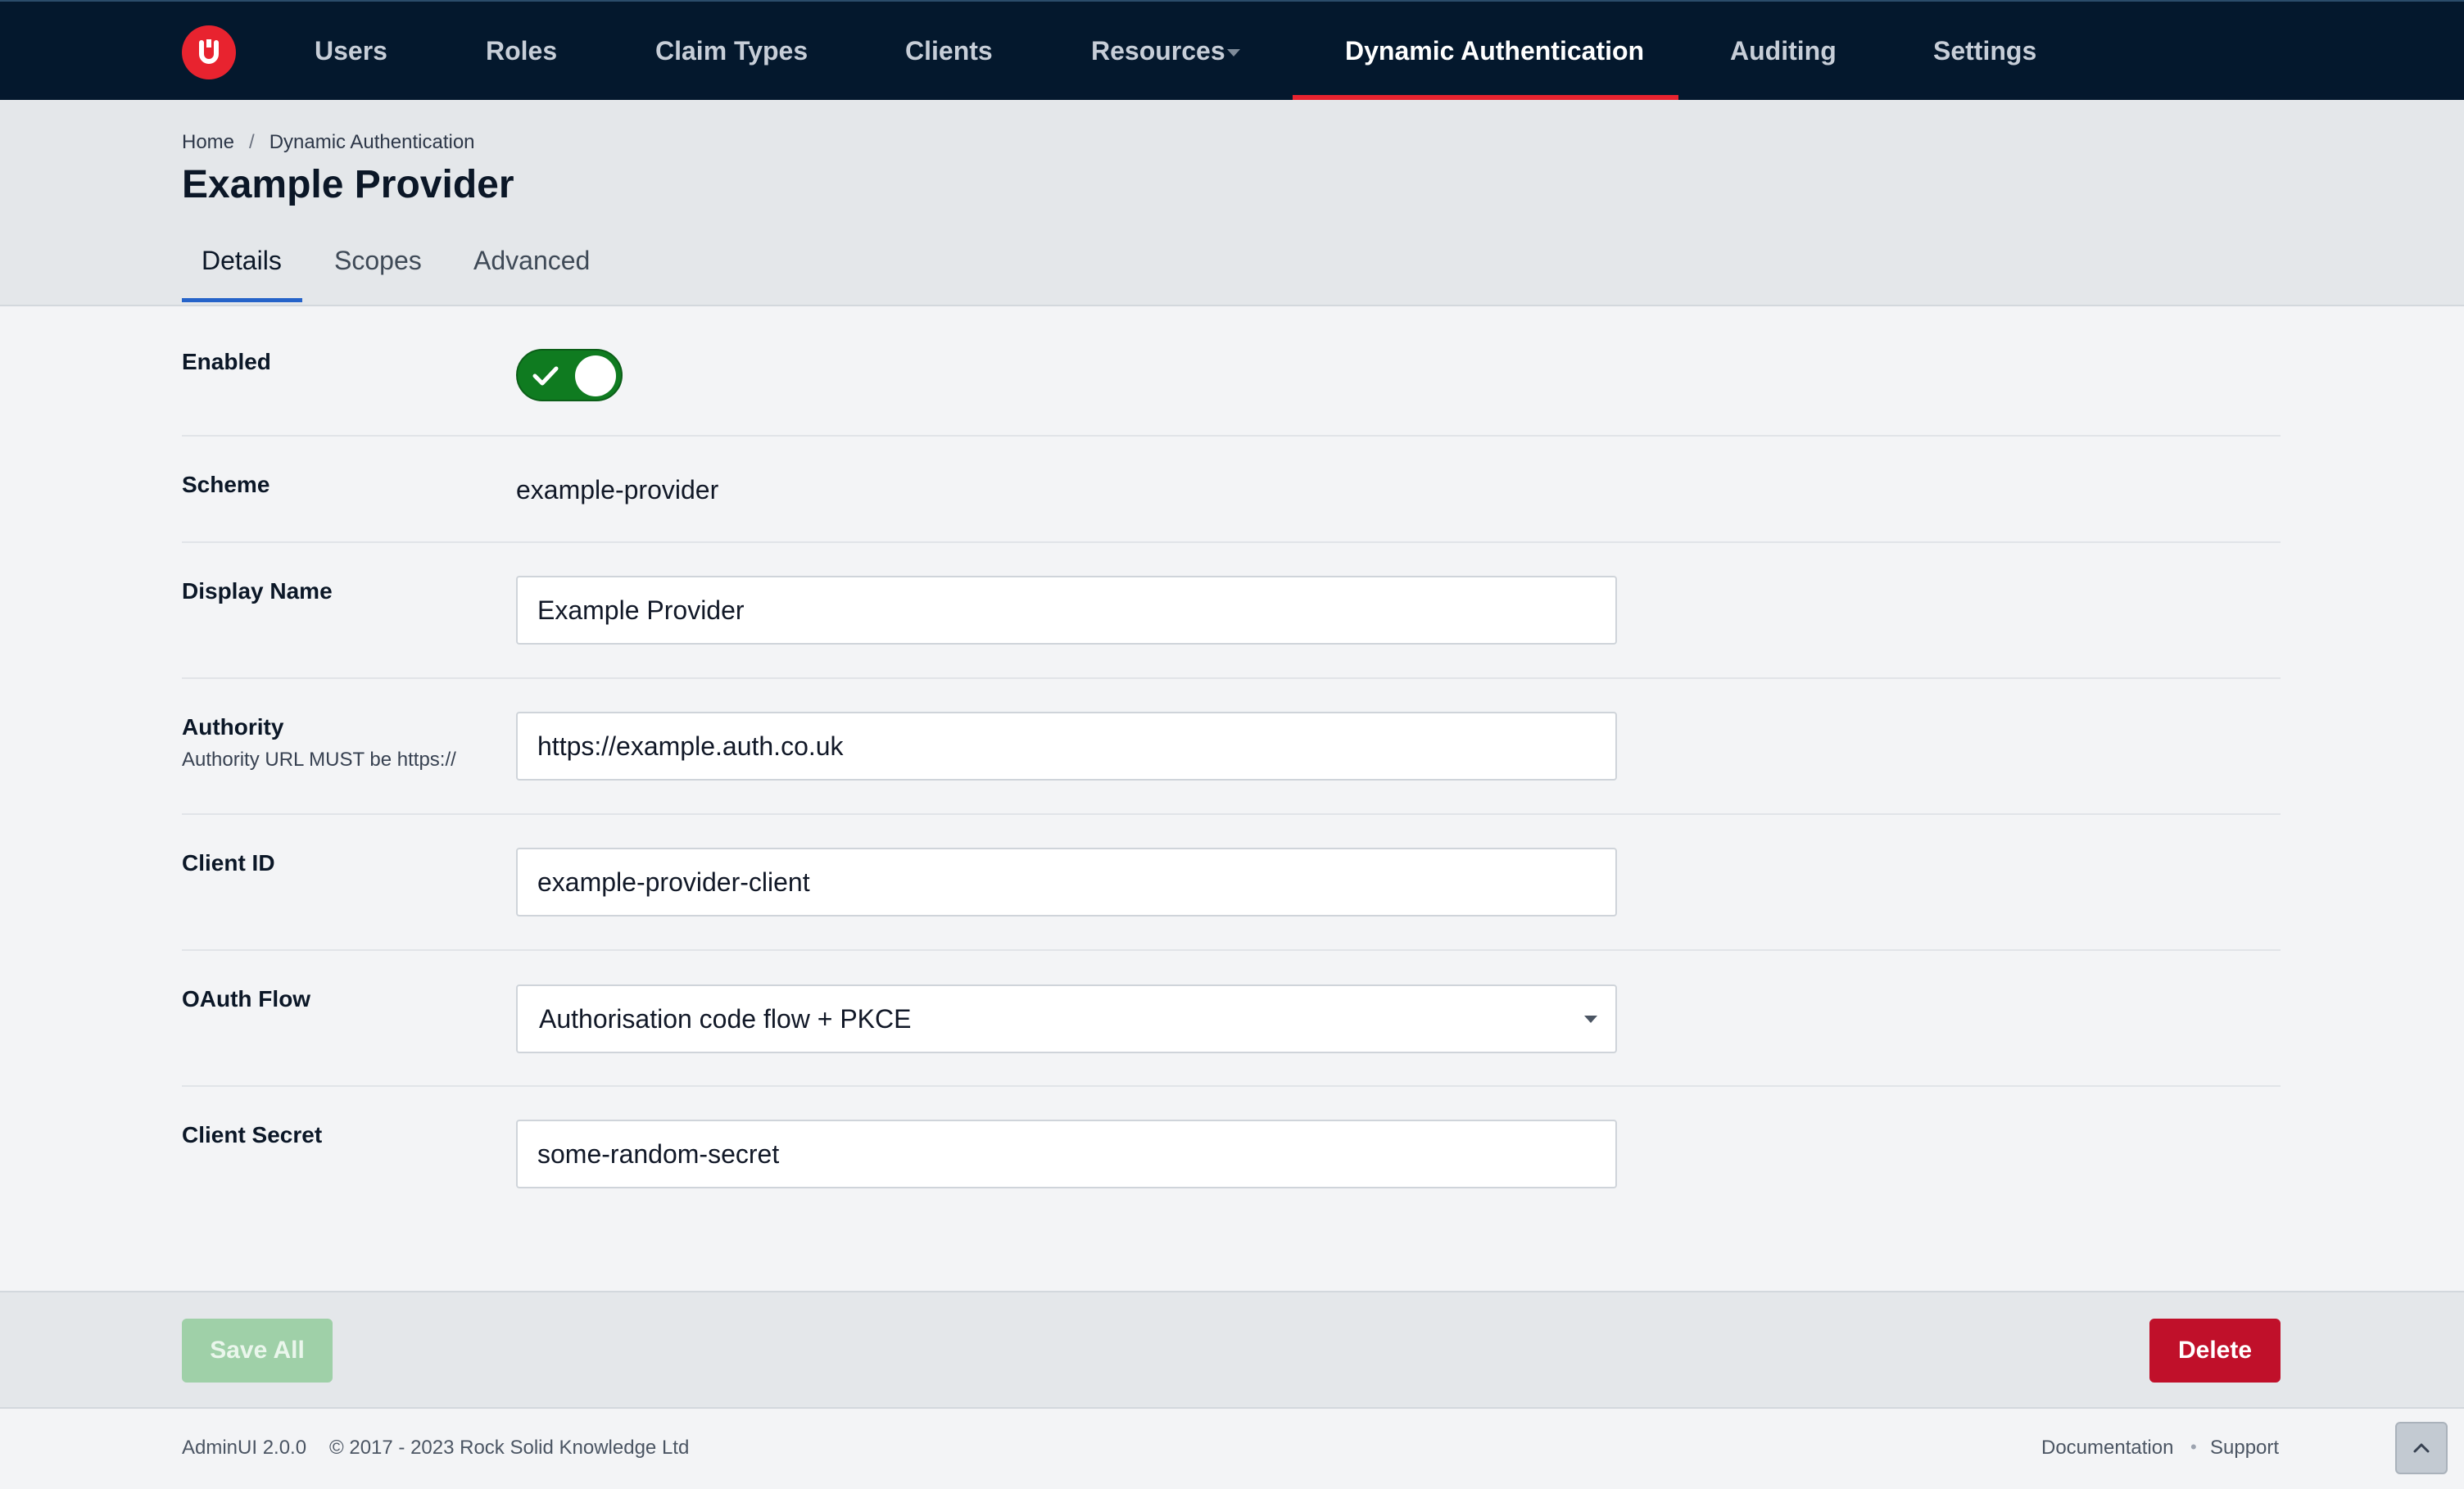  What do you see at coordinates (1066, 610) in the screenshot?
I see `display-name-input` at bounding box center [1066, 610].